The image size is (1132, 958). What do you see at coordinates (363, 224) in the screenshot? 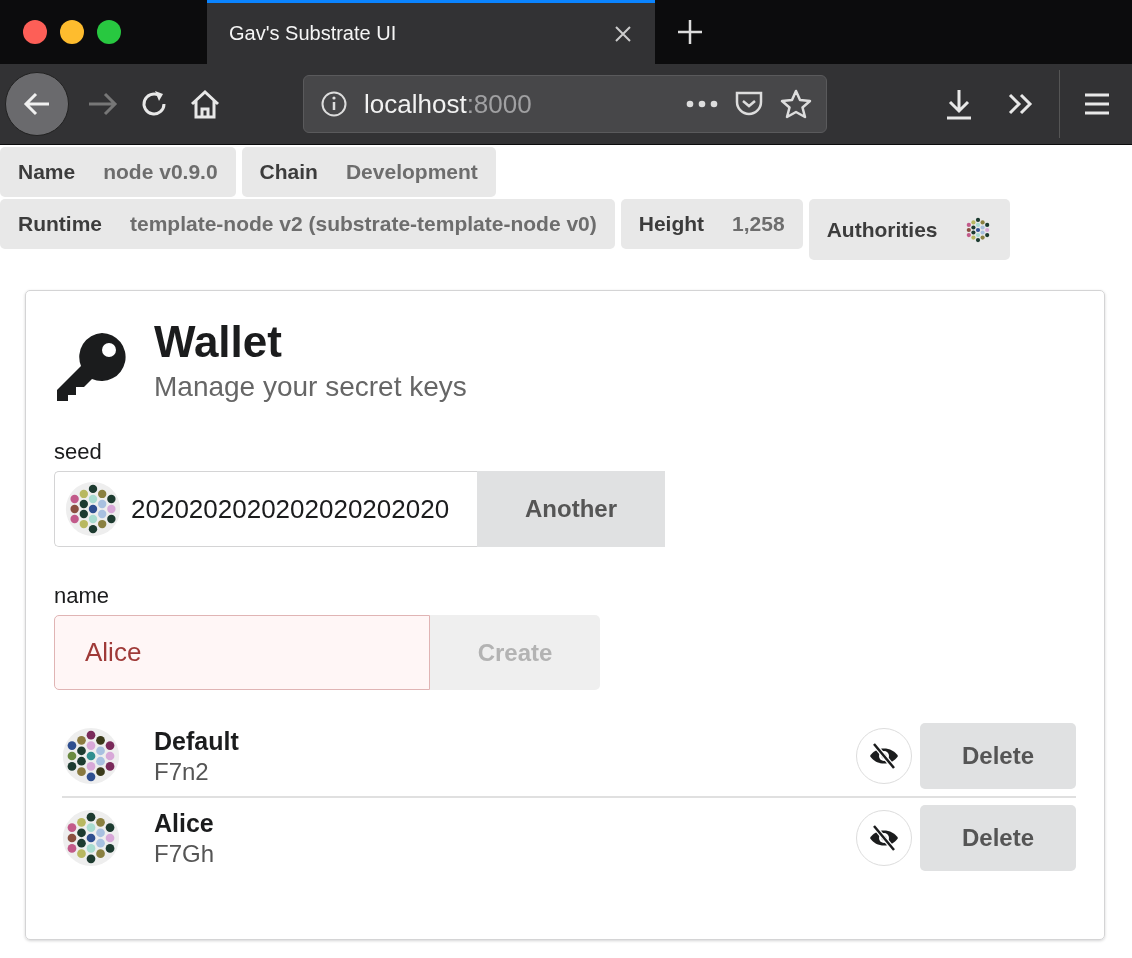
I see `label-value: template-node v2 (substrate-template-node v0)` at bounding box center [363, 224].